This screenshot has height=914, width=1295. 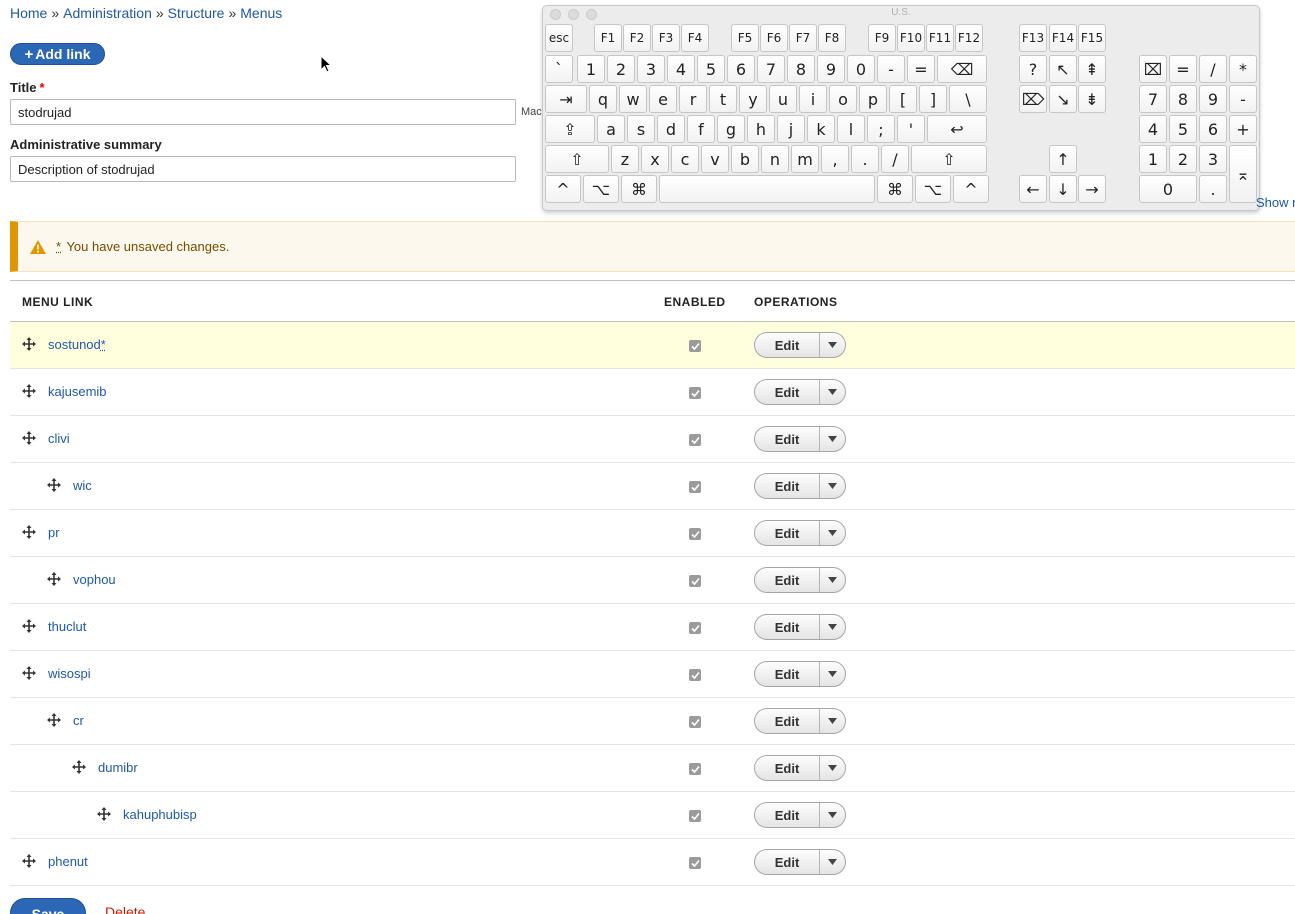 What do you see at coordinates (949, 159) in the screenshot?
I see `keyboard-key: ⇧` at bounding box center [949, 159].